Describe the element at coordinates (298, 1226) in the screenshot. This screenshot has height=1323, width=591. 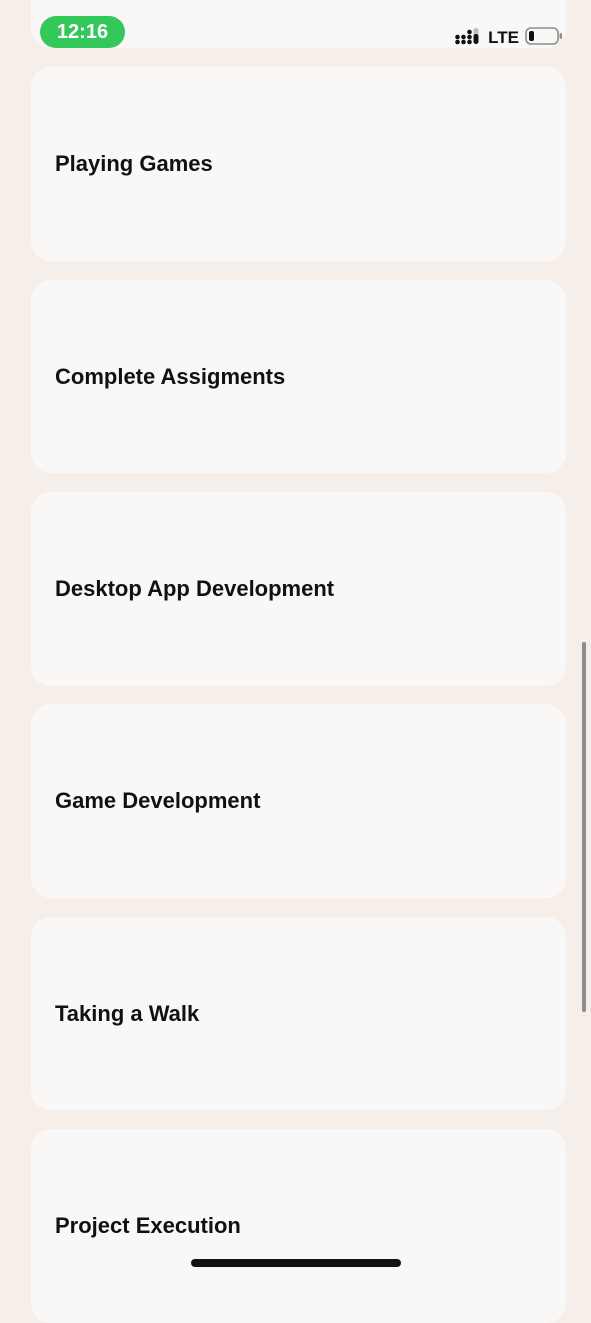
I see `list-card-project-execution: Project Execution` at that location.